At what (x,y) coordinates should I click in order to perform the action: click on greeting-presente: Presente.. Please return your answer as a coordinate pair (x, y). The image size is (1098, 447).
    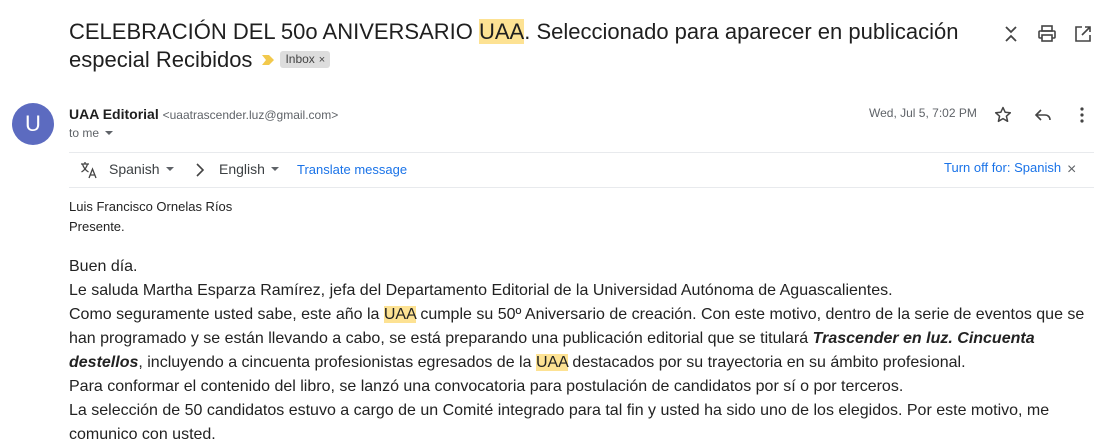
    Looking at the image, I should click on (97, 226).